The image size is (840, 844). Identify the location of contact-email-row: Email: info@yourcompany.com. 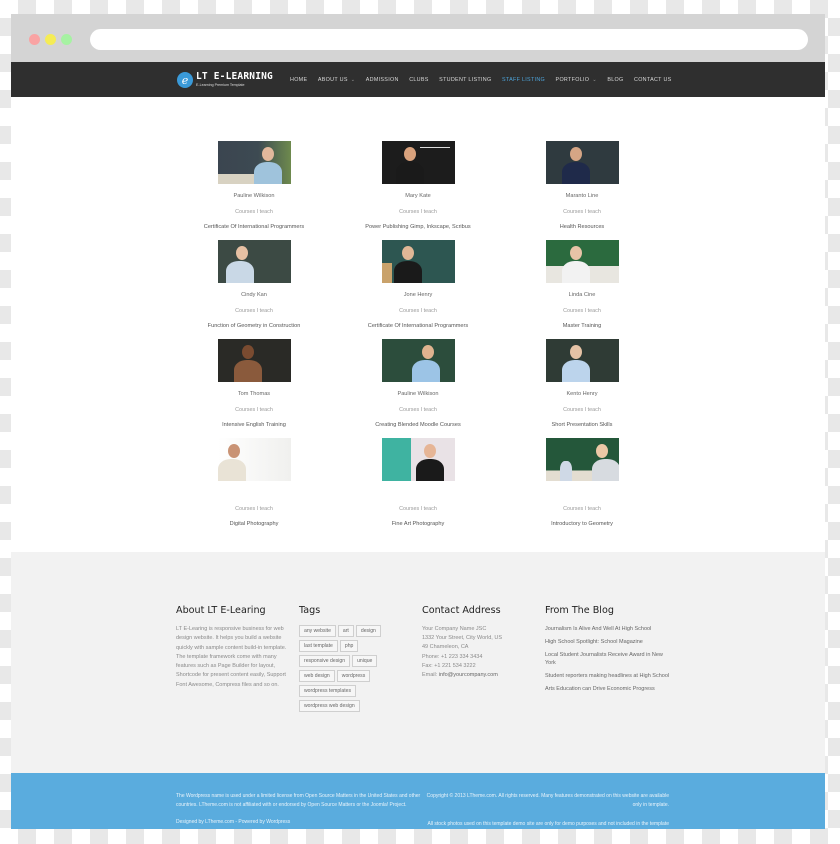
(460, 675).